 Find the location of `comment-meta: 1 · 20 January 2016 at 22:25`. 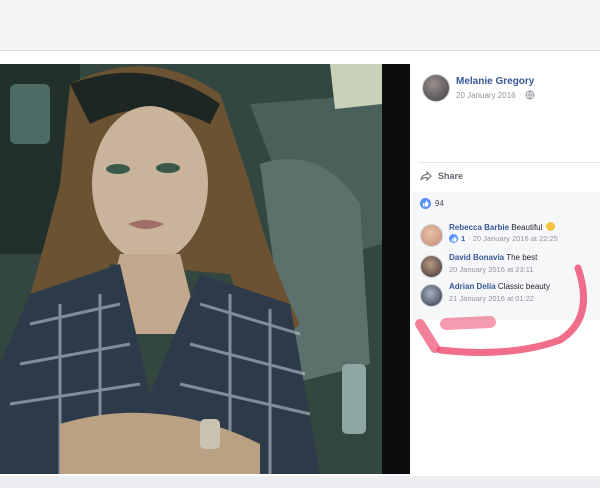

comment-meta: 1 · 20 January 2016 at 22:25 is located at coordinates (503, 238).